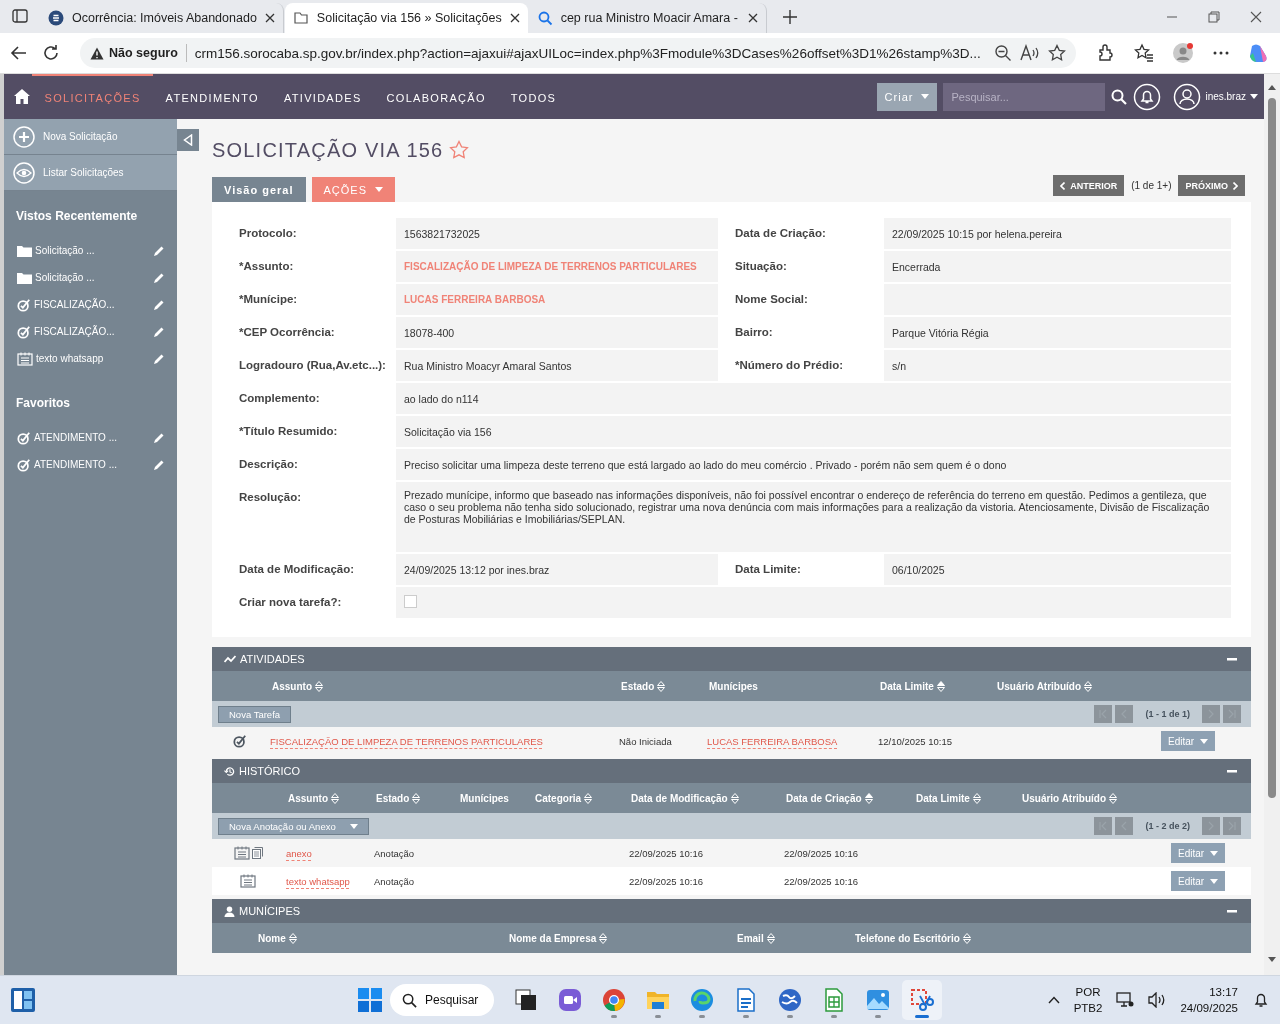 The width and height of the screenshot is (1280, 1024). Describe the element at coordinates (1088, 1000) in the screenshot. I see `input-language-indicator: POR PTB2` at that location.